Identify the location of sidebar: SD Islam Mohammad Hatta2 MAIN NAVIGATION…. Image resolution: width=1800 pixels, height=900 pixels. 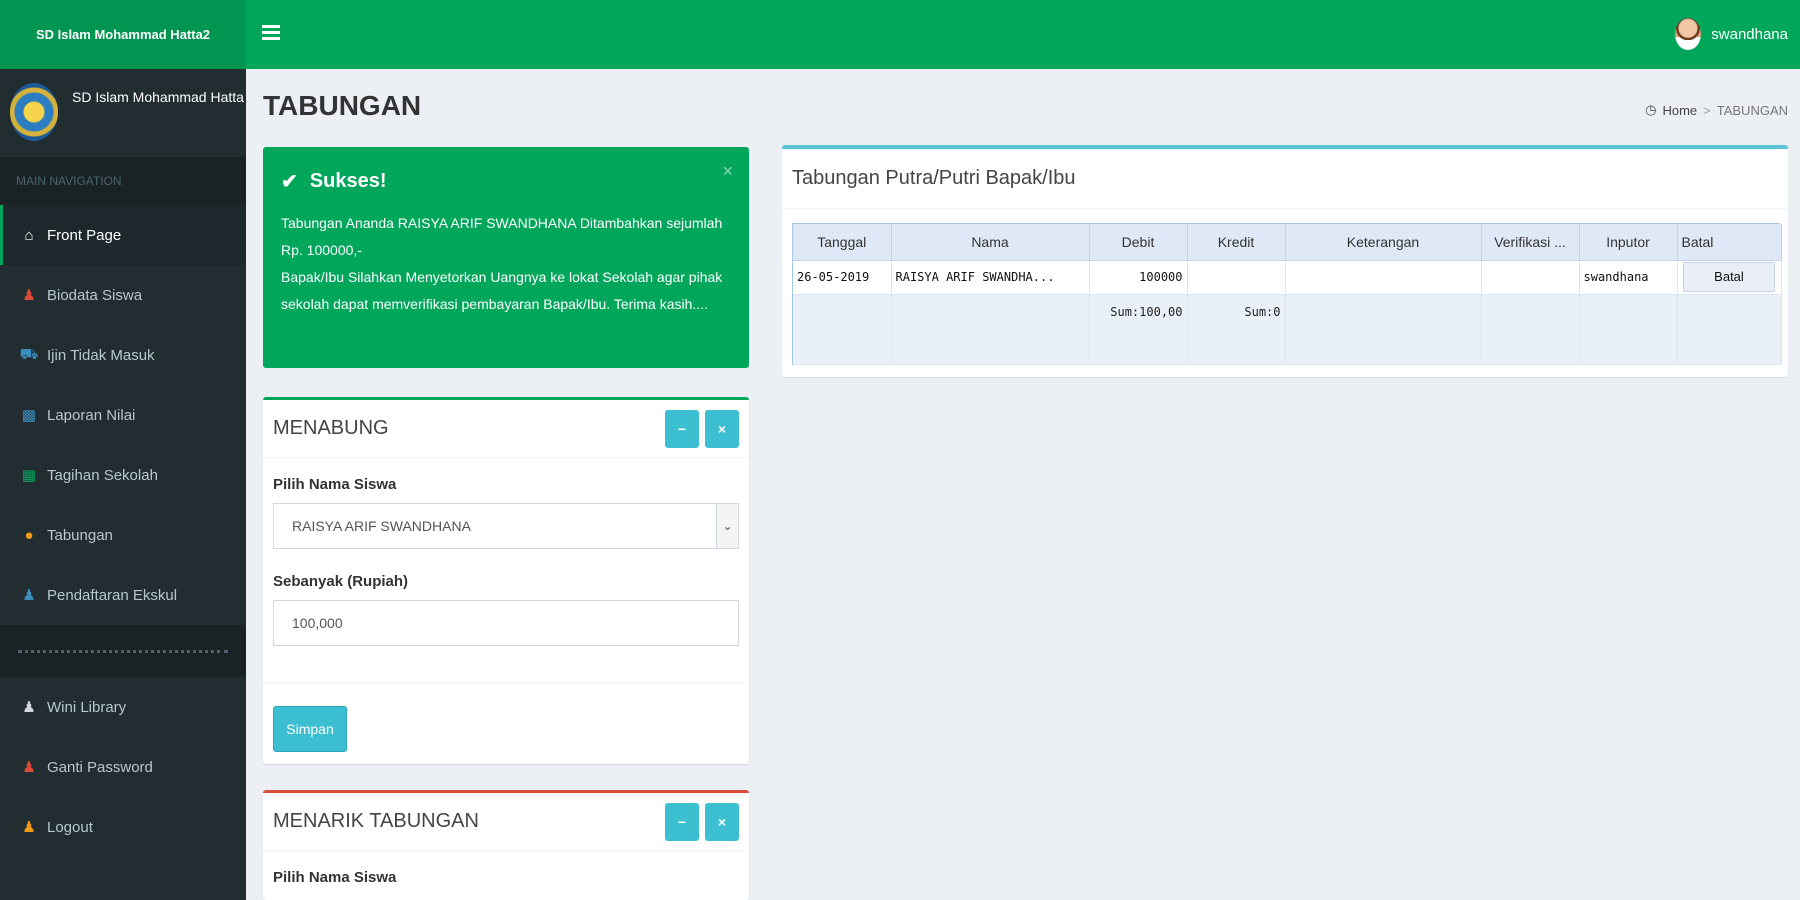
(123, 484).